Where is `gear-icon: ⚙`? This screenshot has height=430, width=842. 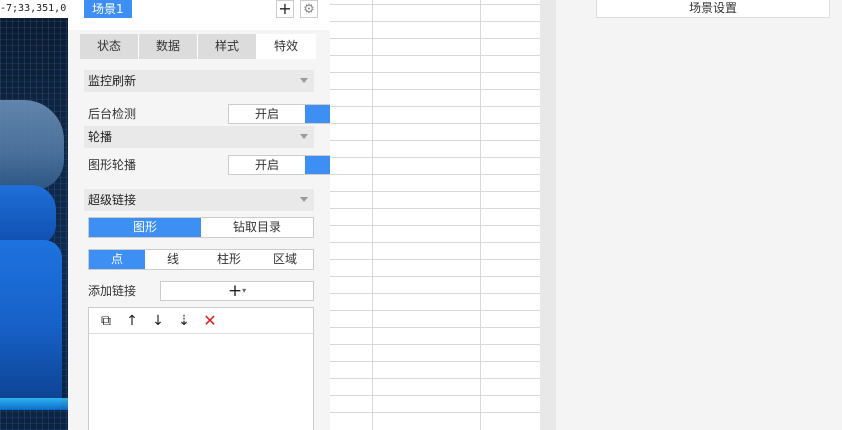
gear-icon: ⚙ is located at coordinates (309, 9).